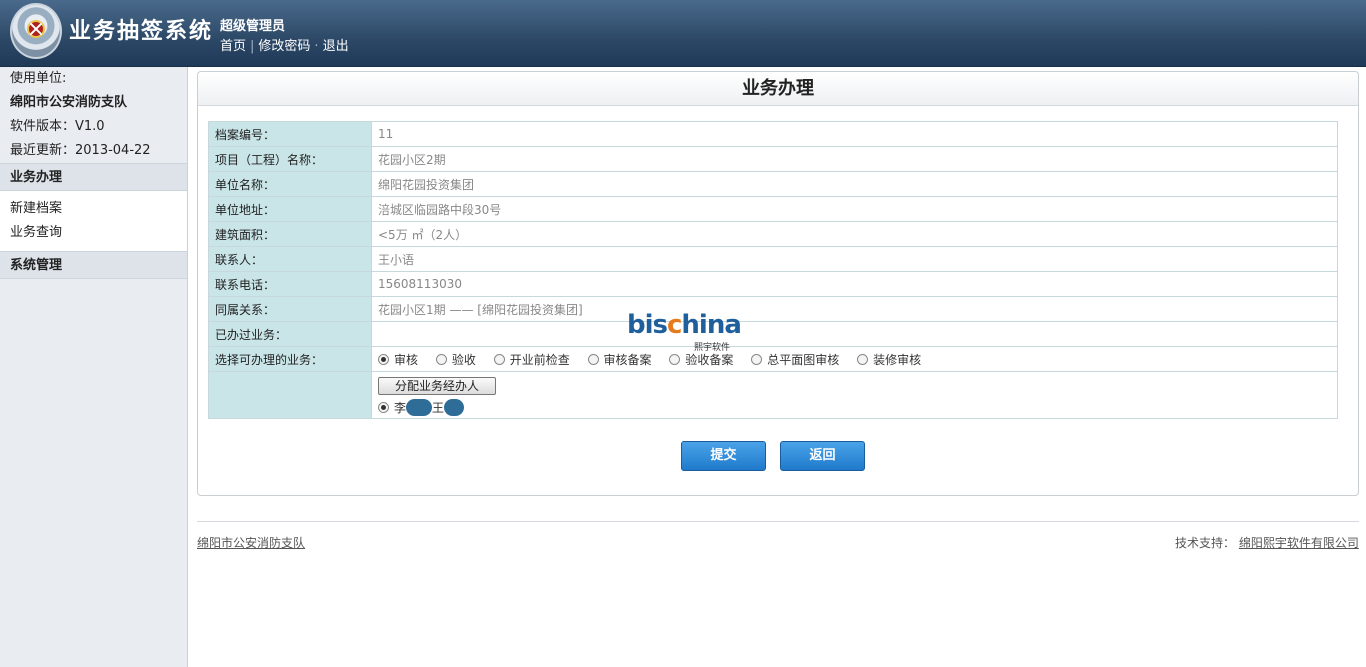  Describe the element at coordinates (854, 209) in the screenshot. I see `unit-address-value: 涪城区临园路中段30号` at that location.